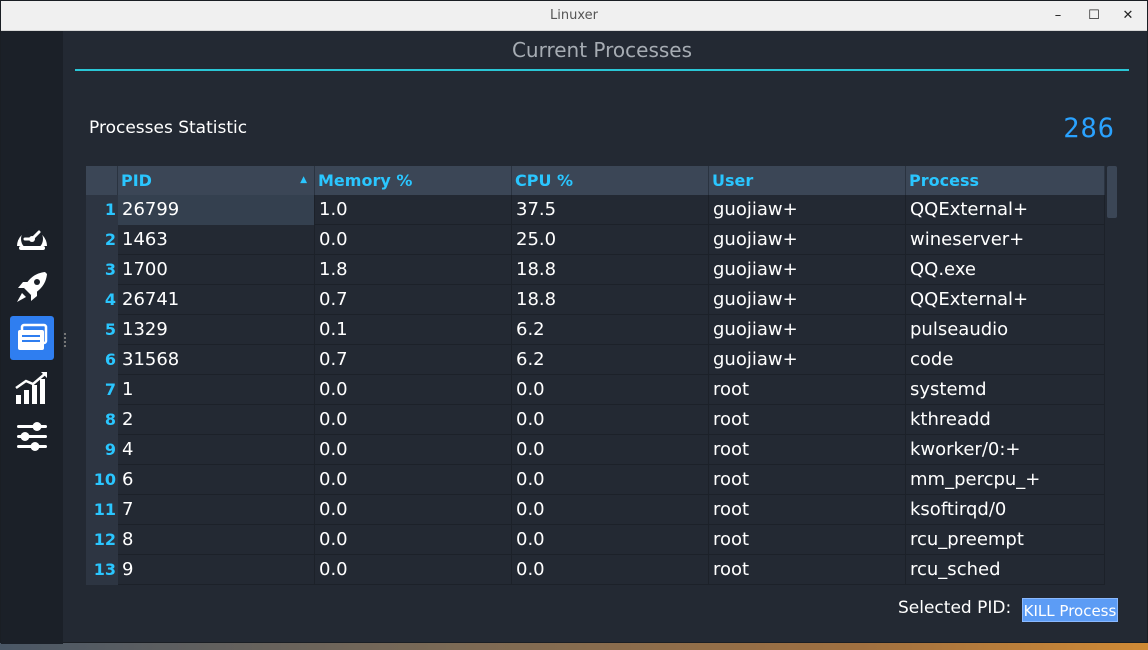 This screenshot has width=1148, height=650. I want to click on sidebar-item-dashboard, so click(32, 237).